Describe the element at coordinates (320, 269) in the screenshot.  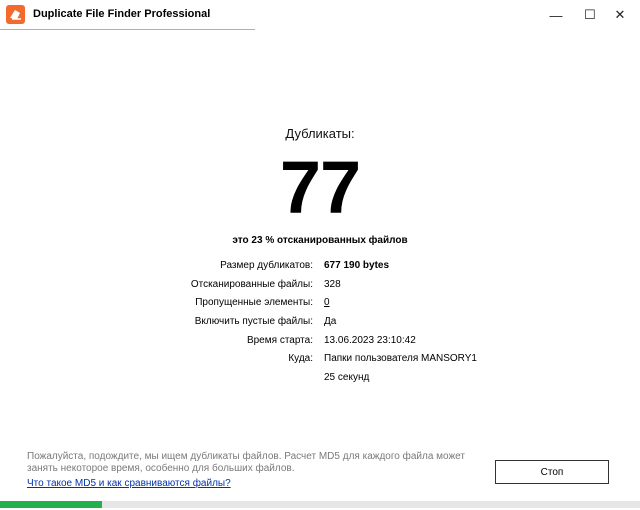
I see `stat-row-size: Размер дубликатов: 677 190 bytes` at that location.